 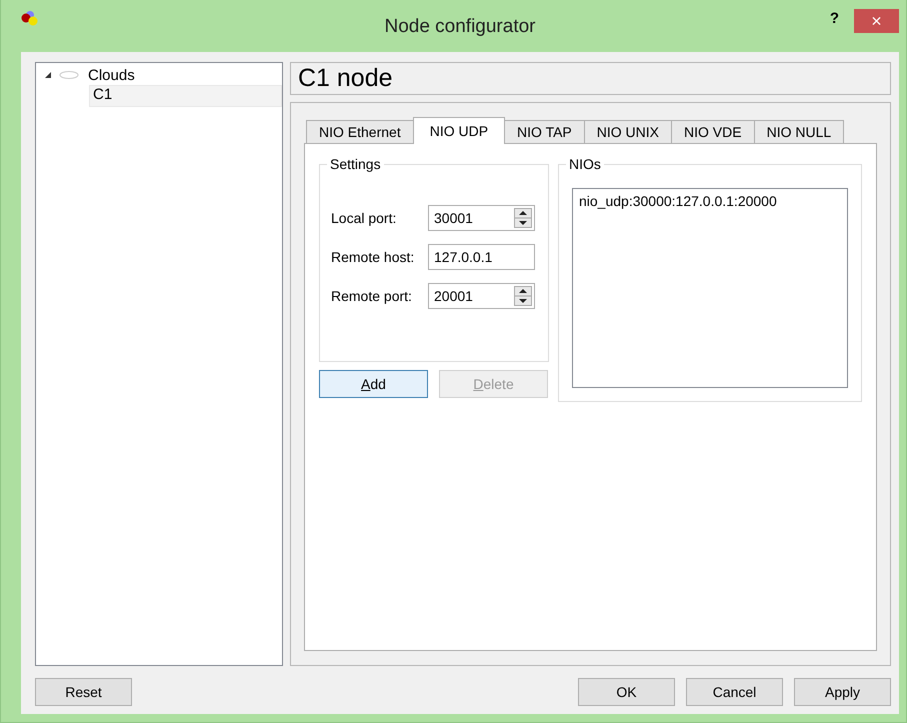 I want to click on field-label: Remote port:, so click(x=372, y=296).